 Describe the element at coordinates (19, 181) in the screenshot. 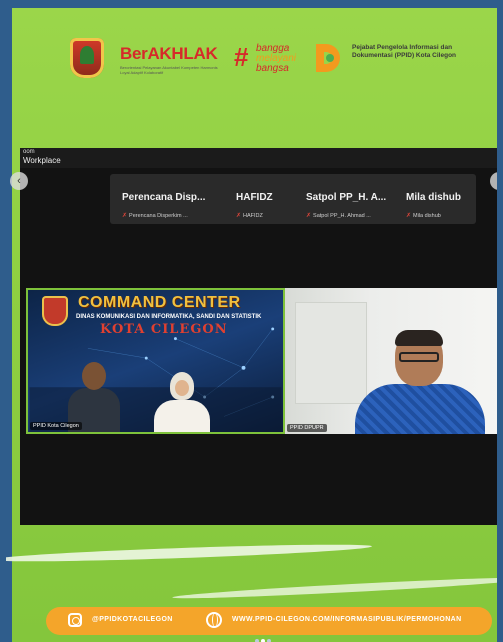

I see `carousel-prev-button: ‹` at that location.